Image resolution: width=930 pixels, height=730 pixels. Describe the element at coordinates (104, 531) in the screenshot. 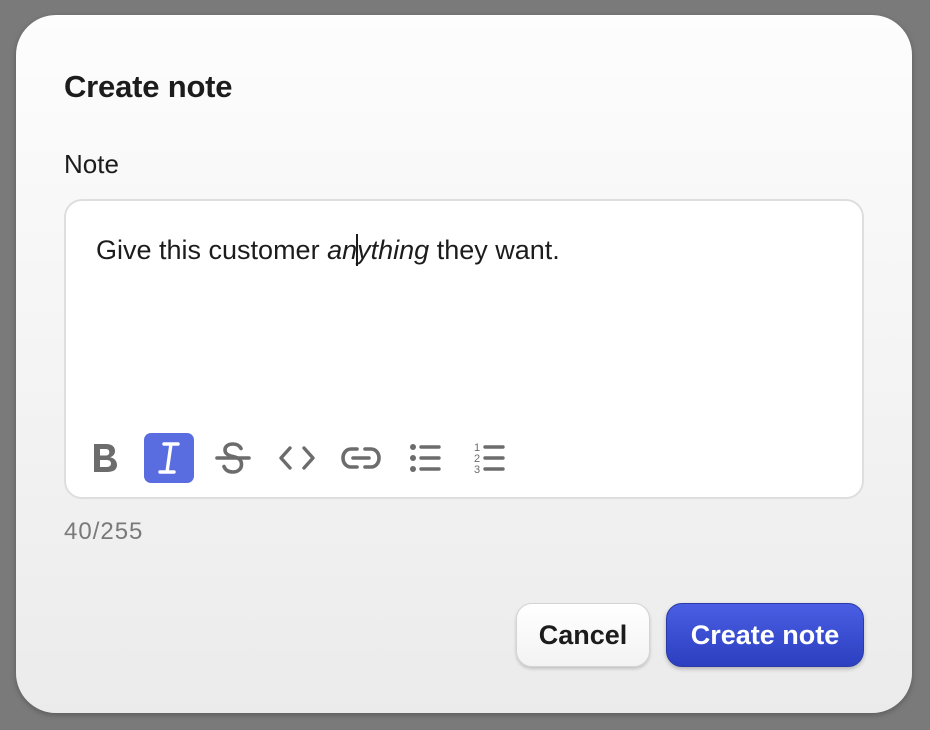

I see `character-counter: 40/255` at that location.